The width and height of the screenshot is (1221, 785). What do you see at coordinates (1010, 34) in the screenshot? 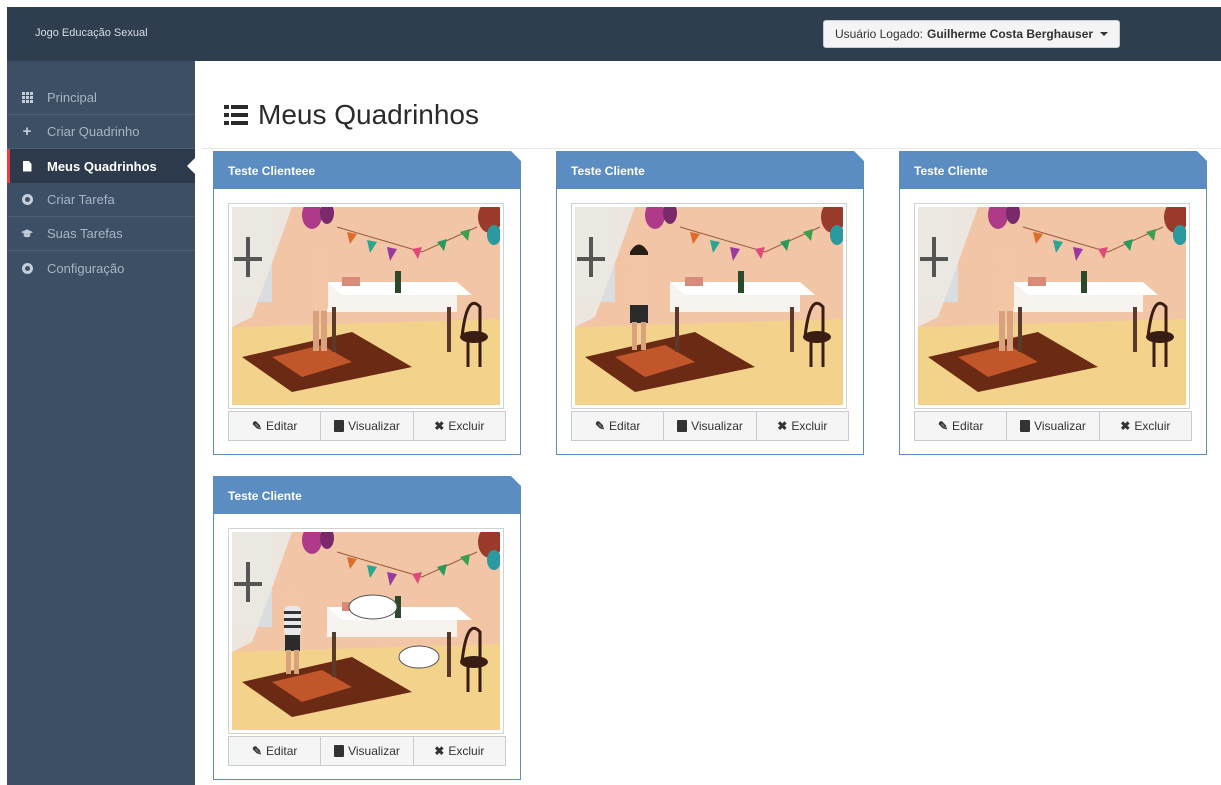
I see `user-name: Guilherme Costa Berghauser` at bounding box center [1010, 34].